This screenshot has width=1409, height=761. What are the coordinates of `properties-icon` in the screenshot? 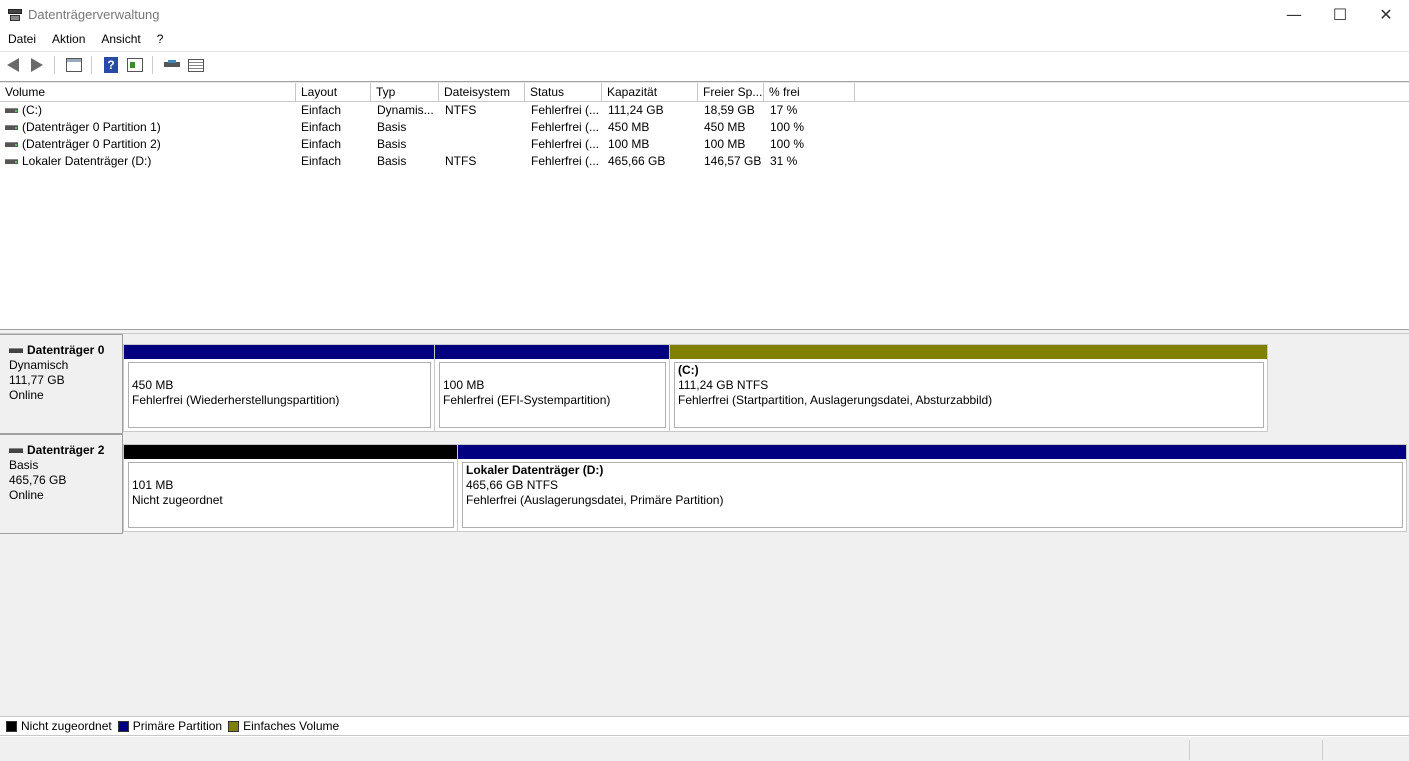 It's located at (135, 65).